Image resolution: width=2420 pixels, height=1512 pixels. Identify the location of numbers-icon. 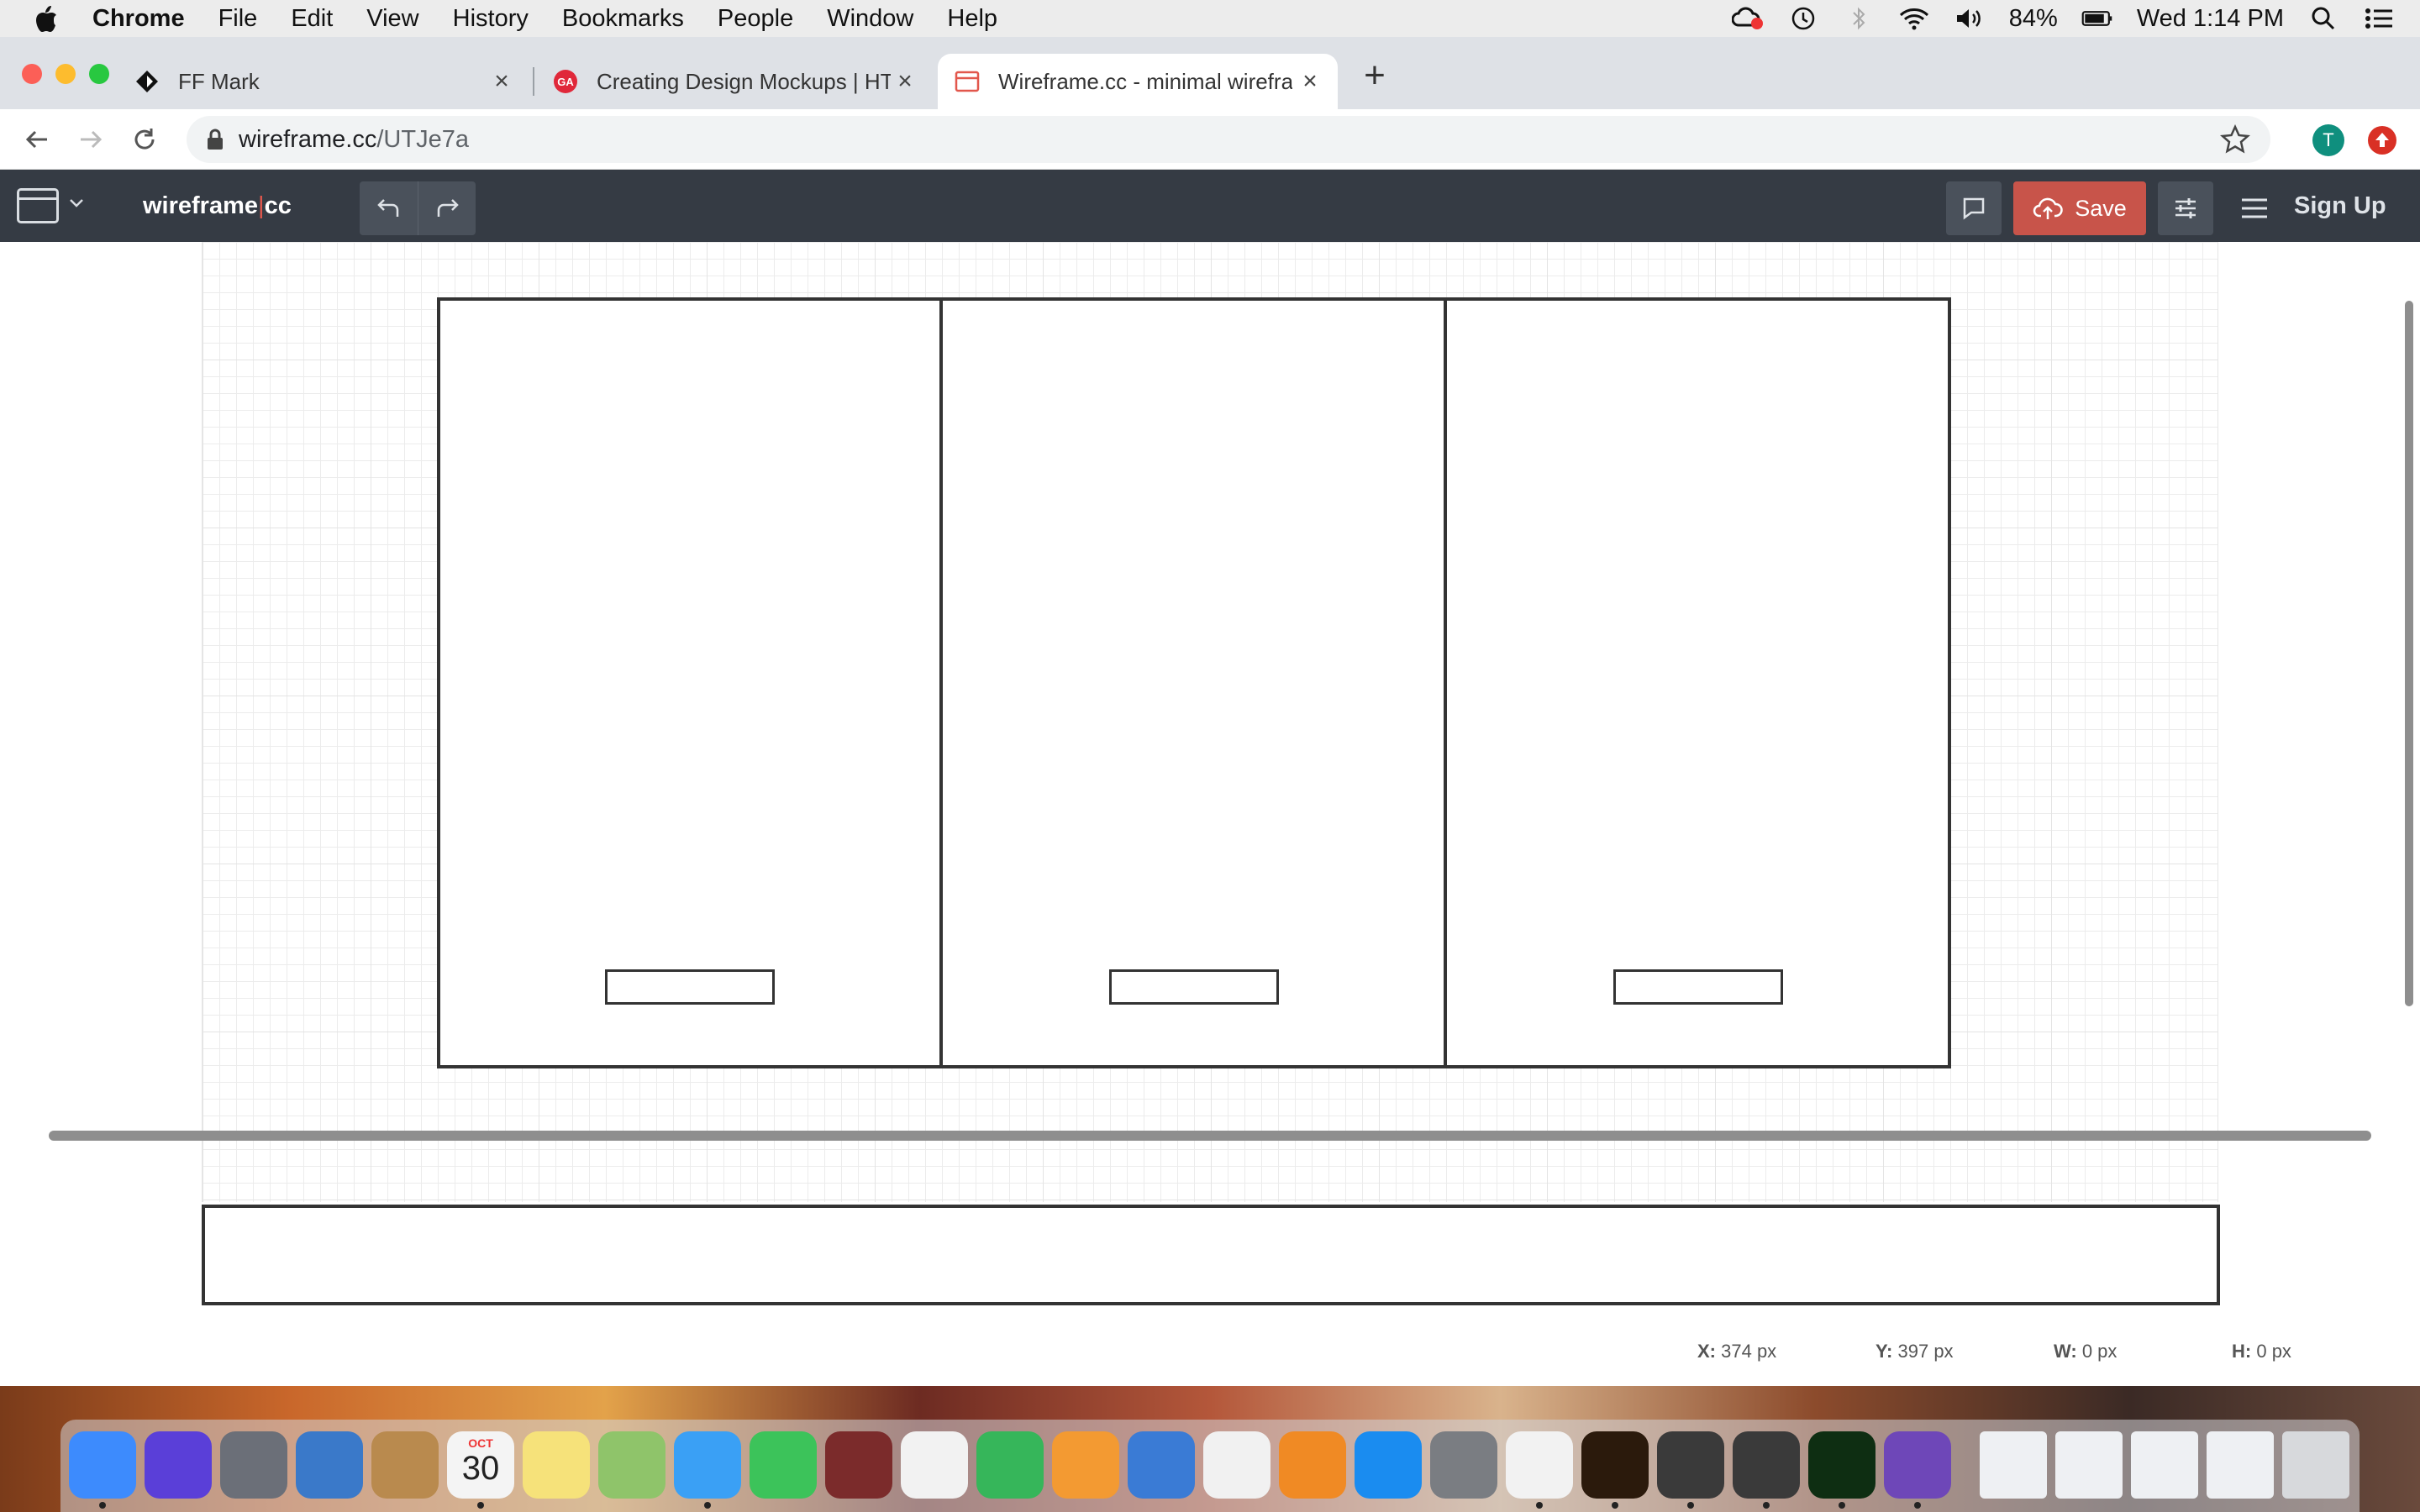
(1010, 1465).